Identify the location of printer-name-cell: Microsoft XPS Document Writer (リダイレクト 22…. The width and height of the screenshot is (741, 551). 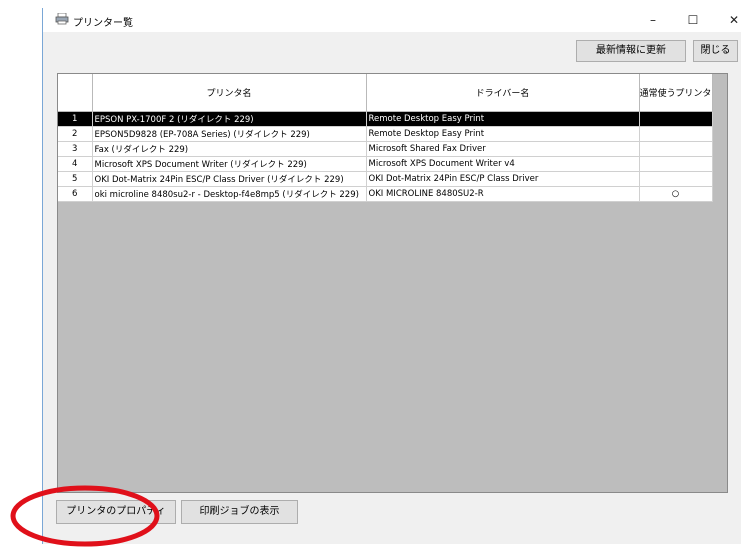
(229, 164).